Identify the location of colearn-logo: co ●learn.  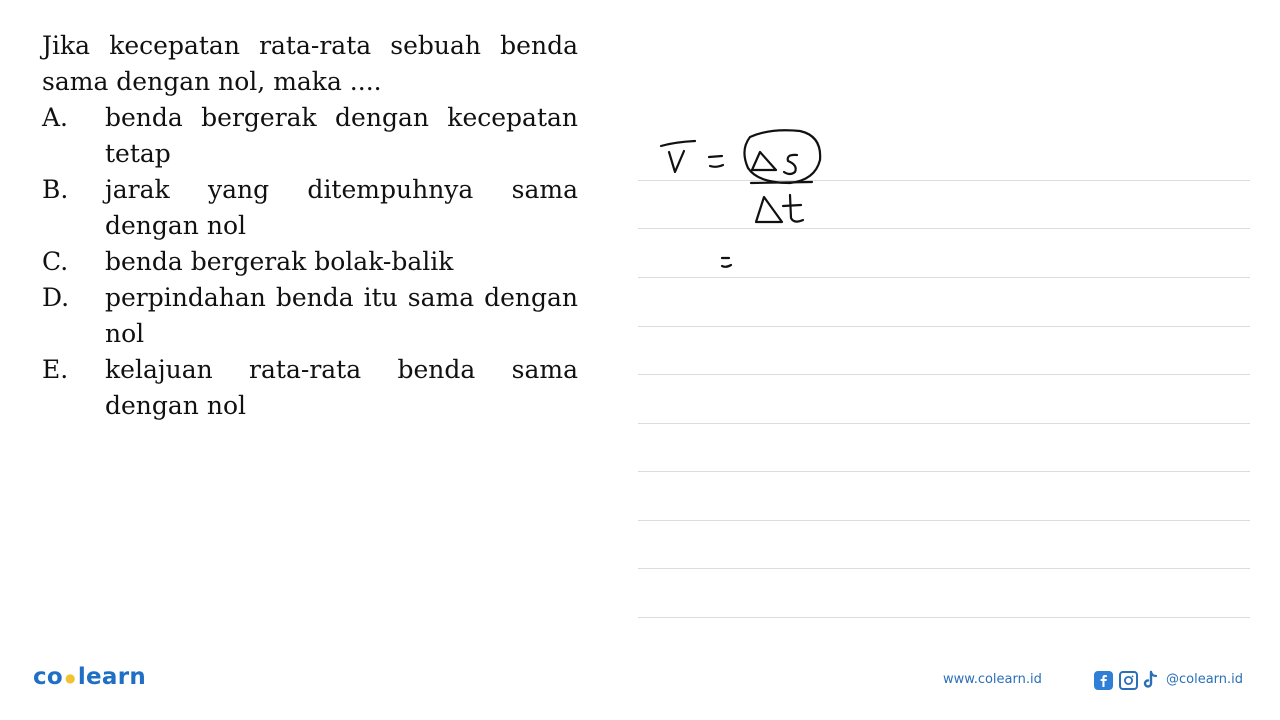
(89, 677).